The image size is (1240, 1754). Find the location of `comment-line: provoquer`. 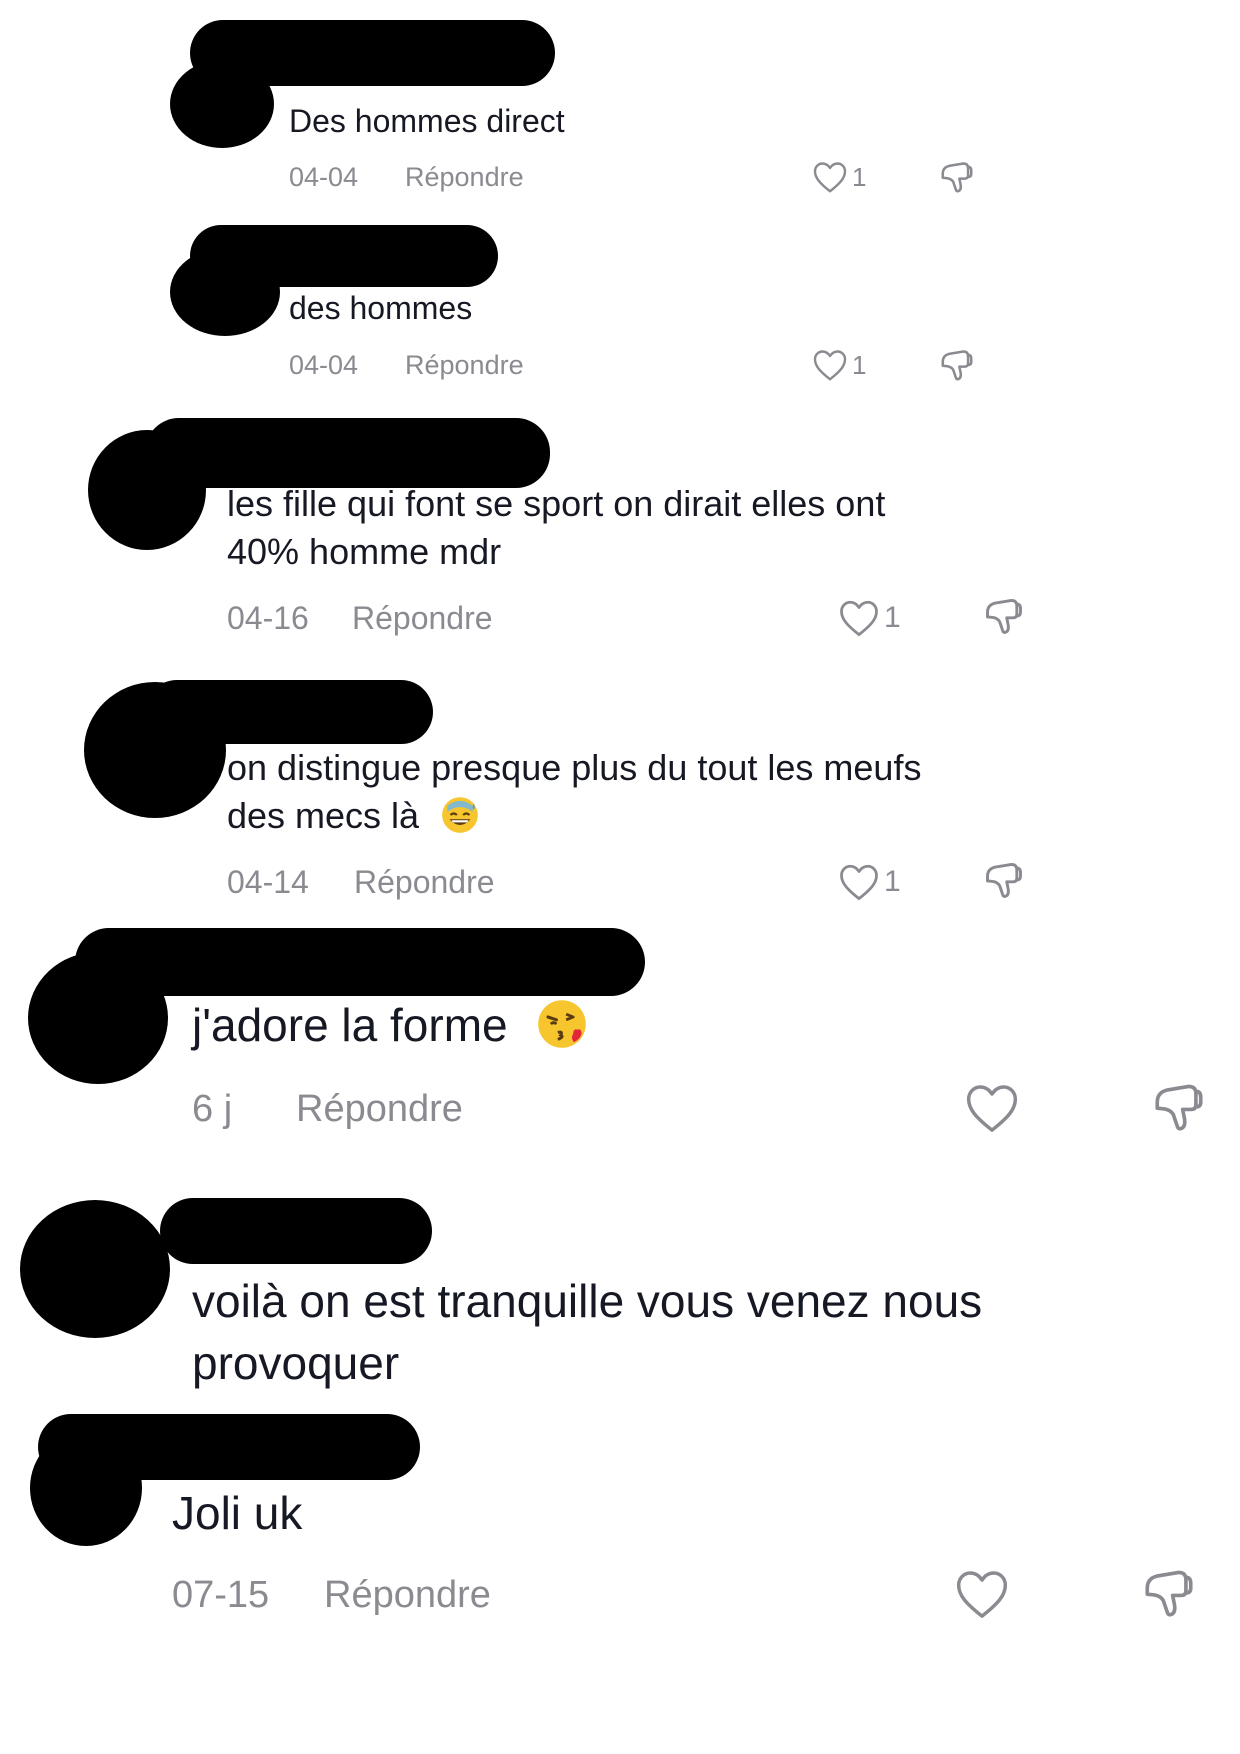

comment-line: provoquer is located at coordinates (296, 1363).